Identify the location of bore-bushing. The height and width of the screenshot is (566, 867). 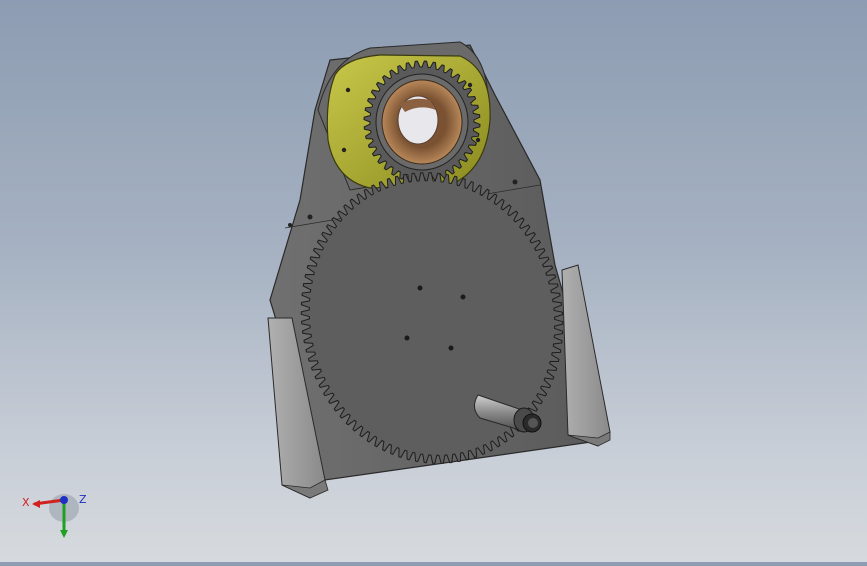
(422, 122).